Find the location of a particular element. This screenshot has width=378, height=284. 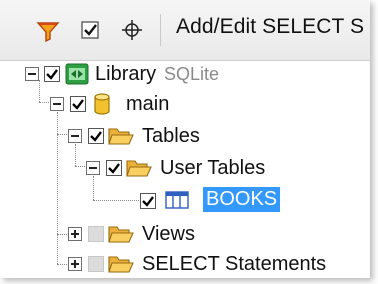

table-icon is located at coordinates (177, 200).